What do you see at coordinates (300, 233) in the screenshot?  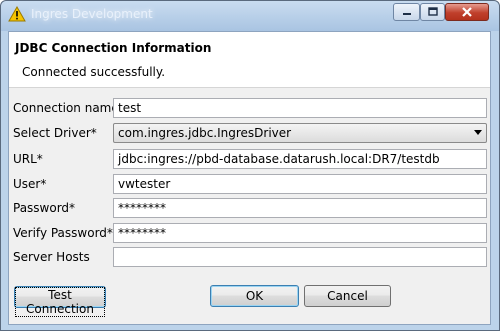 I see `verify-password-input: ********` at bounding box center [300, 233].